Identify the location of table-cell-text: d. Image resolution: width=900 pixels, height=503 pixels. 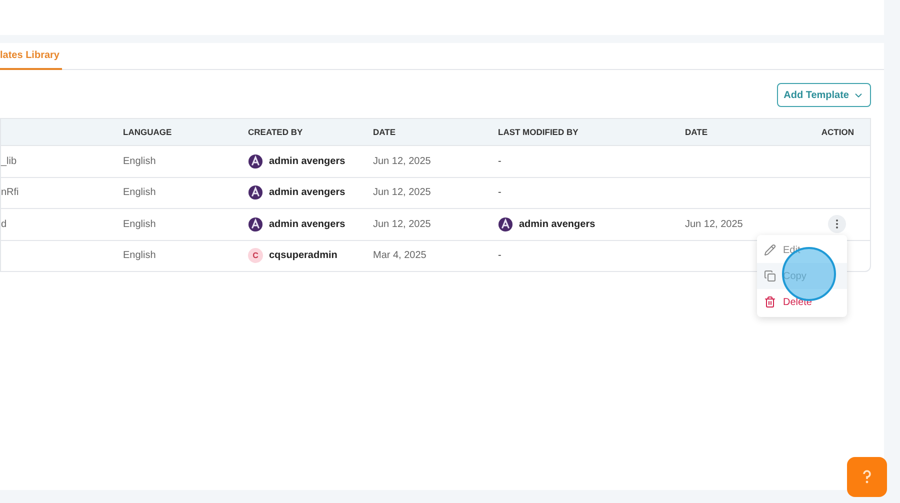
(4, 225).